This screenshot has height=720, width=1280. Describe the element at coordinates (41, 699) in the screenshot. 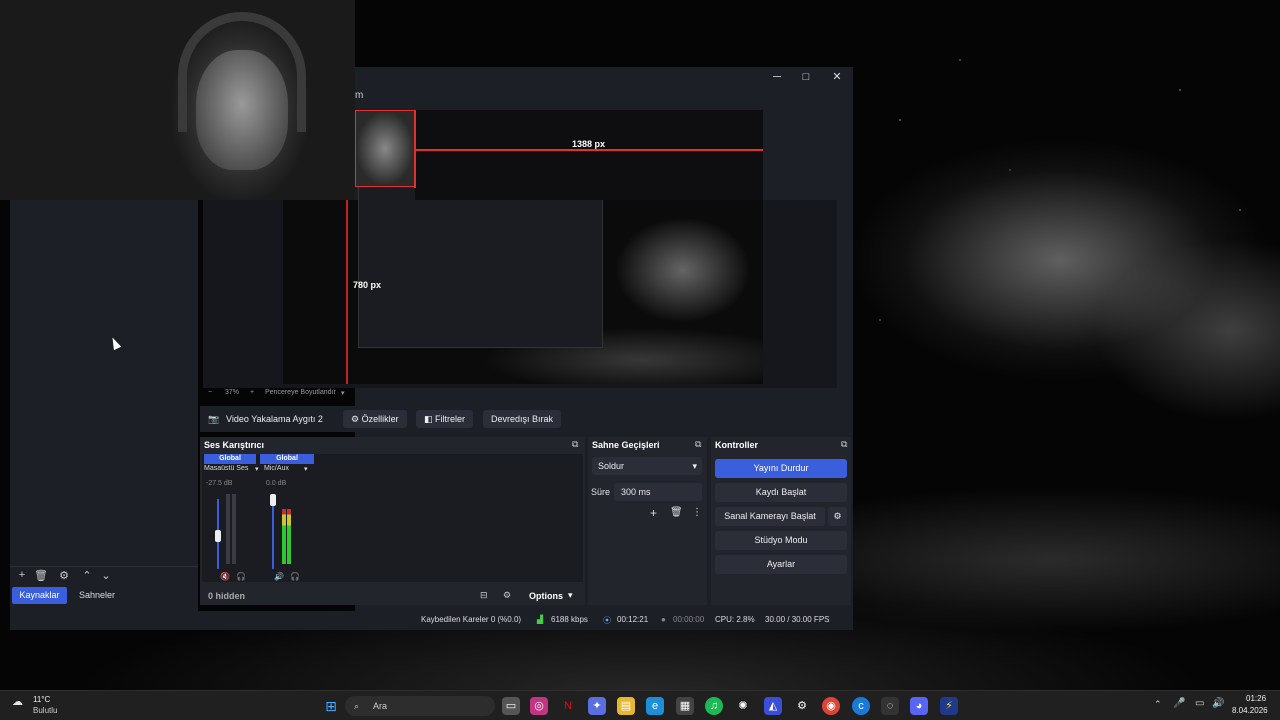

I see `weather-temp: 11°C` at that location.